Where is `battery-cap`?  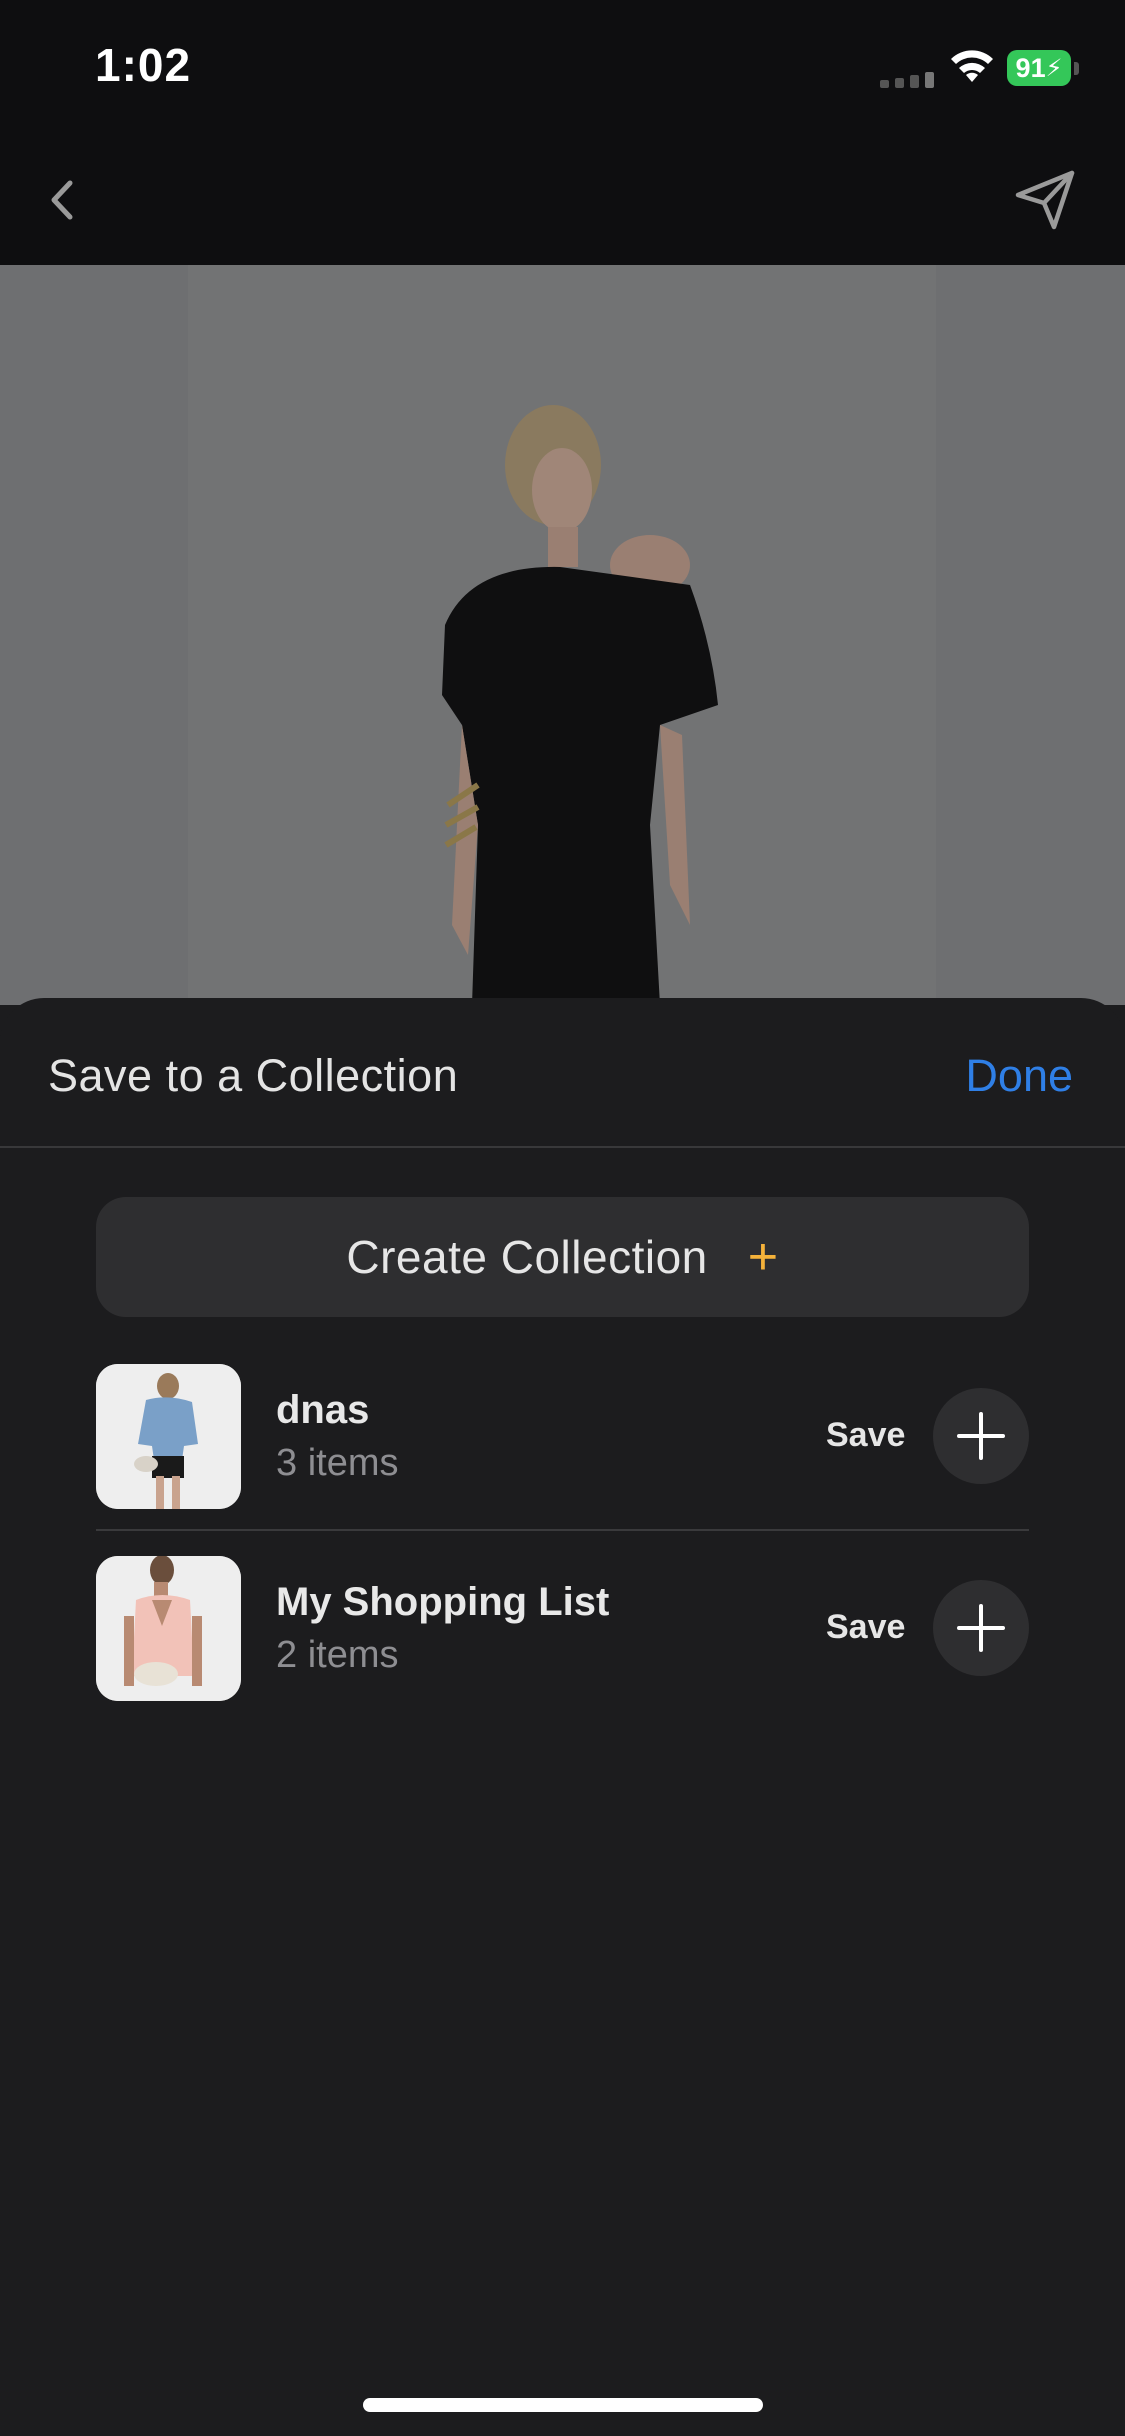
battery-cap is located at coordinates (1076, 68).